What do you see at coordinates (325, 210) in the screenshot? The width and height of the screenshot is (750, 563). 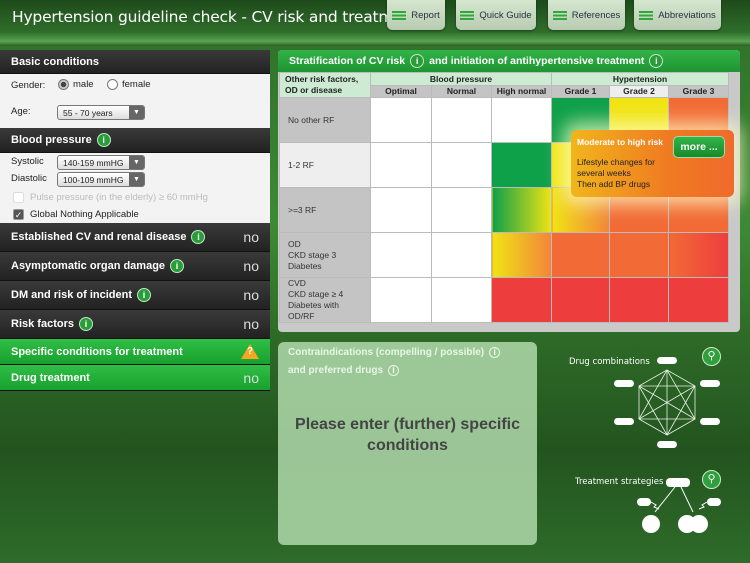 I see `row-header: >=3 RF` at bounding box center [325, 210].